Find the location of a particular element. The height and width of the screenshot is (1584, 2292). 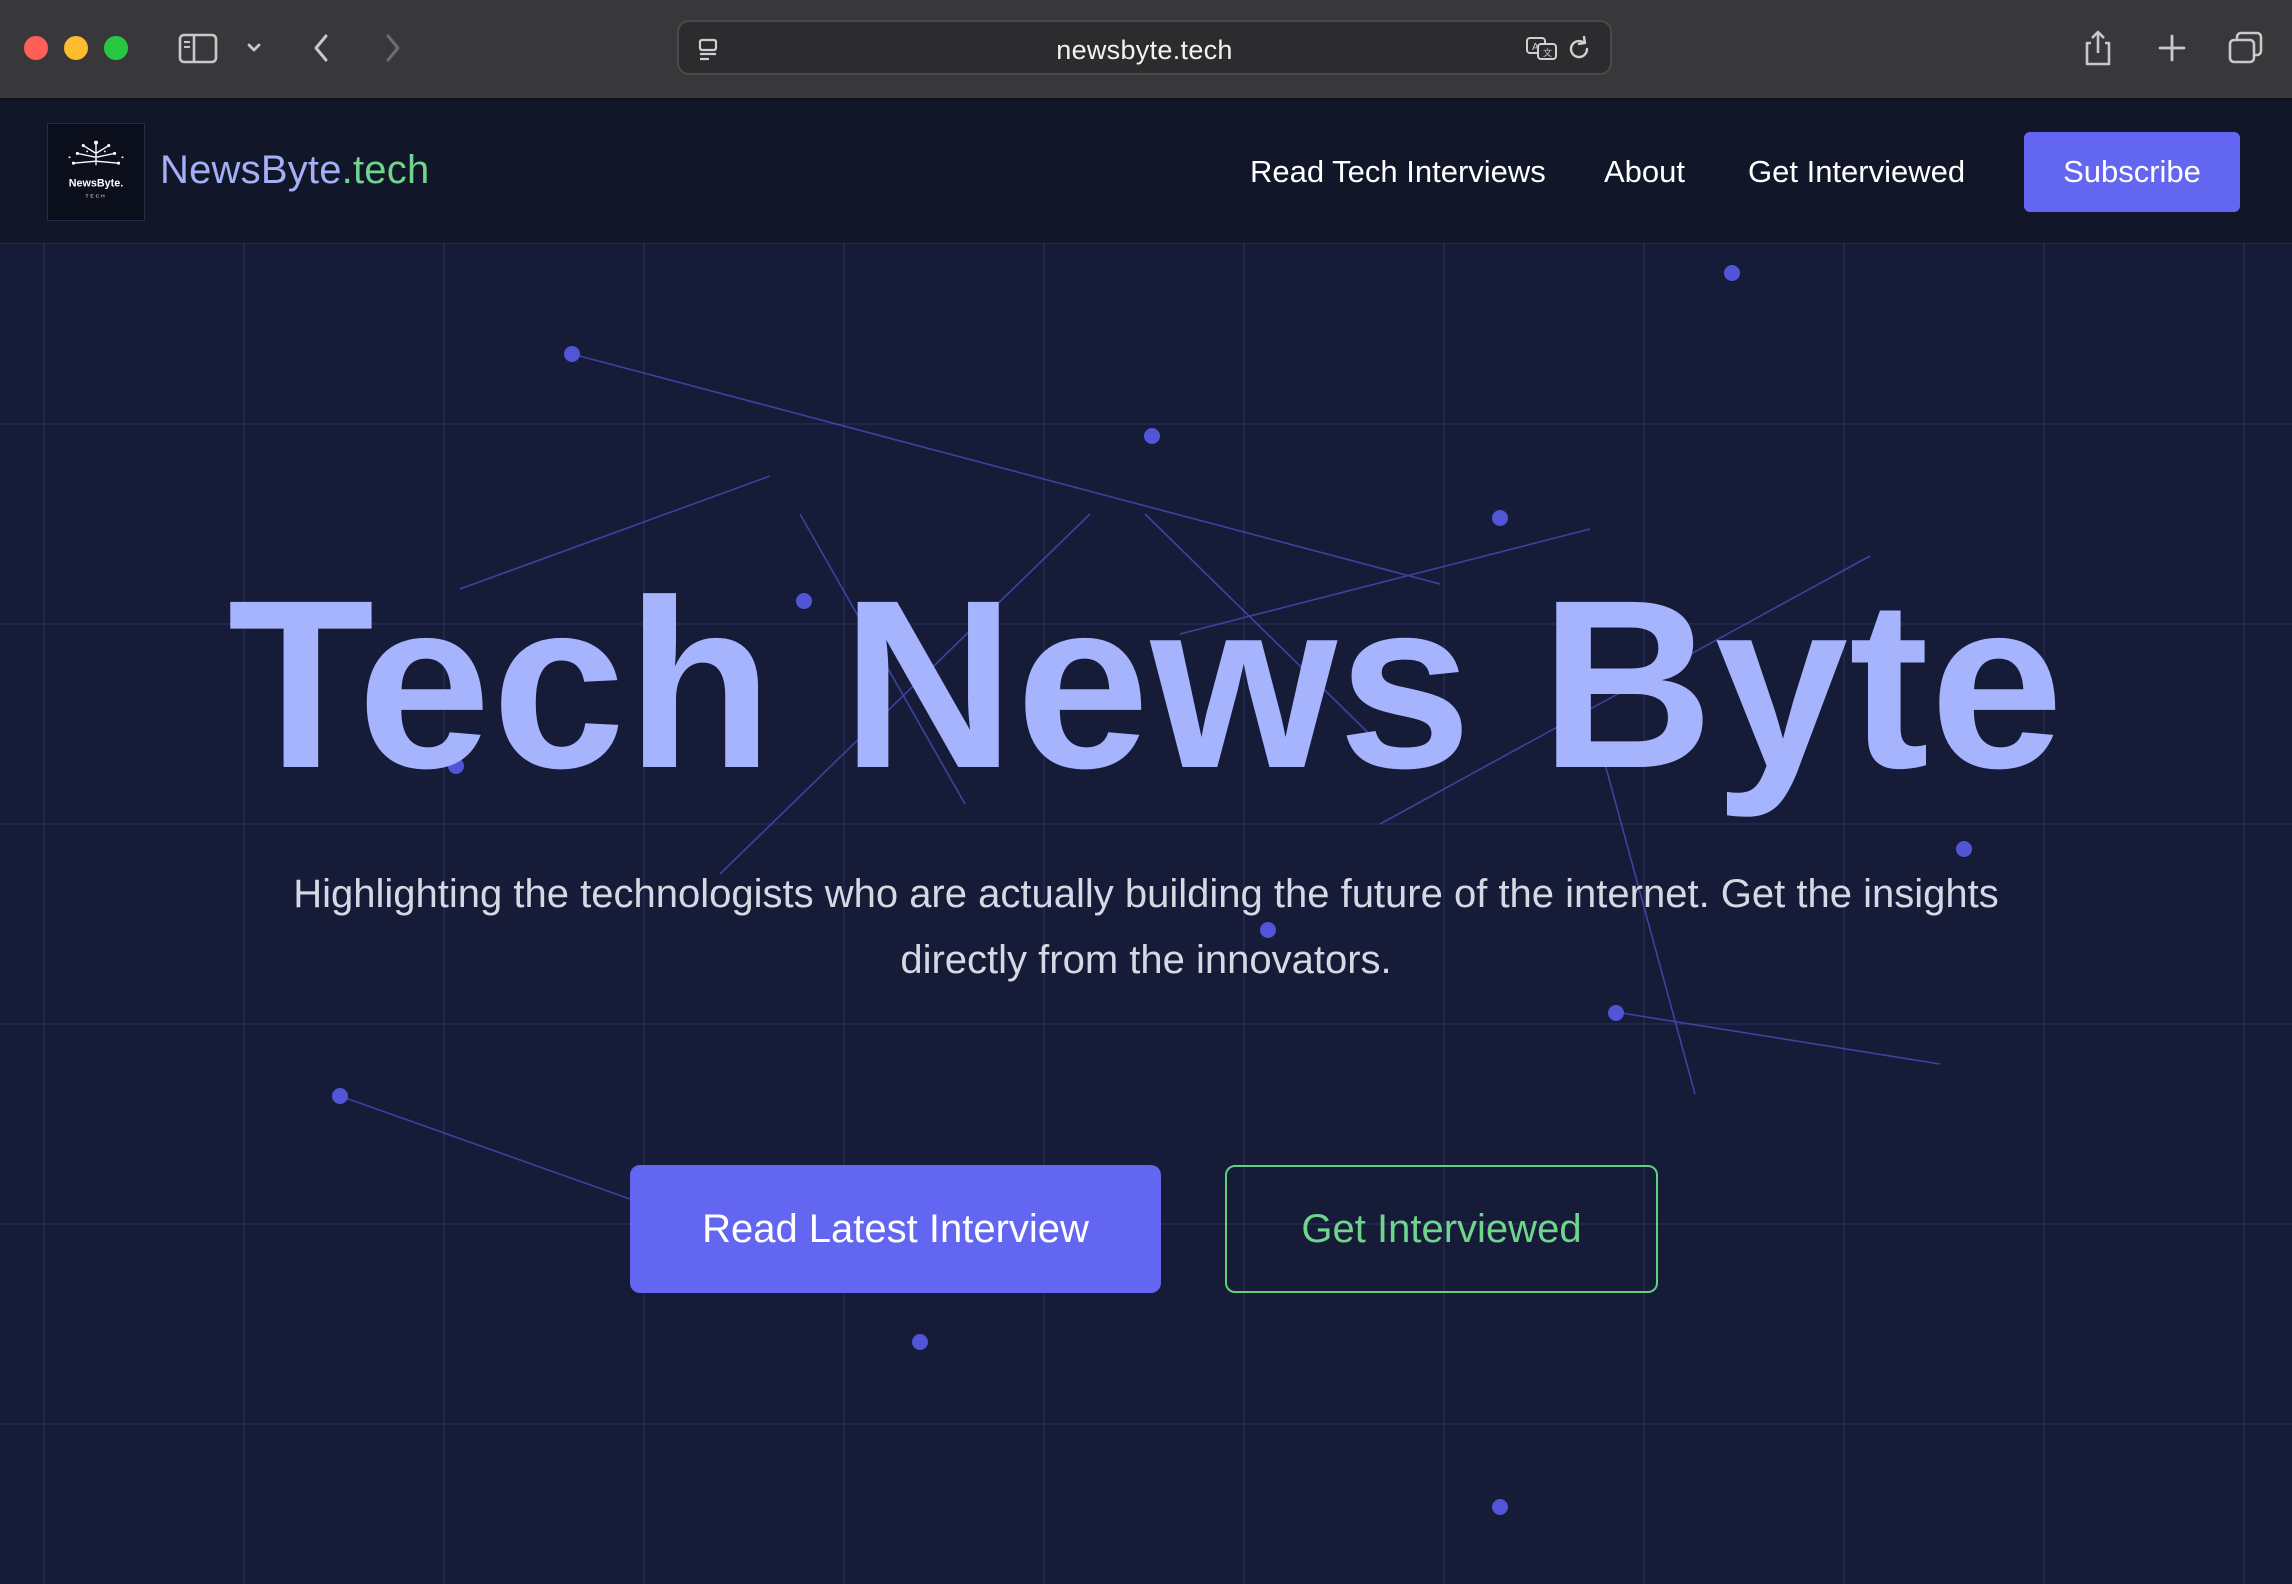

forward-icon is located at coordinates (392, 48).